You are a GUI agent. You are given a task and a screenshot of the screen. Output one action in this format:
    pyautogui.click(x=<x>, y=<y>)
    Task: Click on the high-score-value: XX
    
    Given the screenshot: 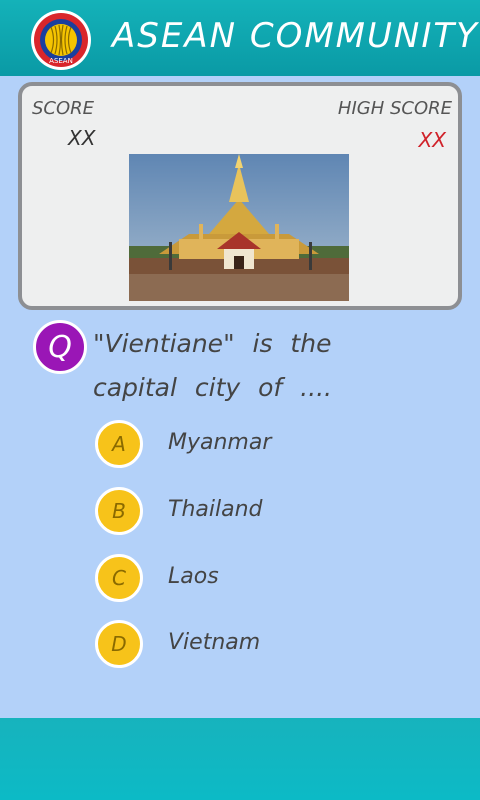 What is the action you would take?
    pyautogui.click(x=432, y=140)
    